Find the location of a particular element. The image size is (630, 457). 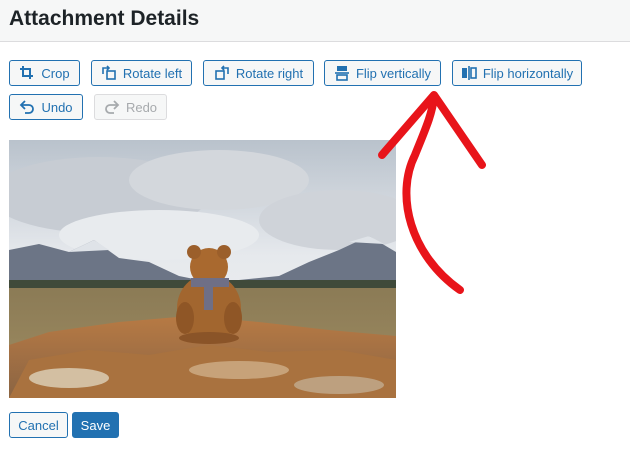

flip-horizontal-icon is located at coordinates (469, 73).